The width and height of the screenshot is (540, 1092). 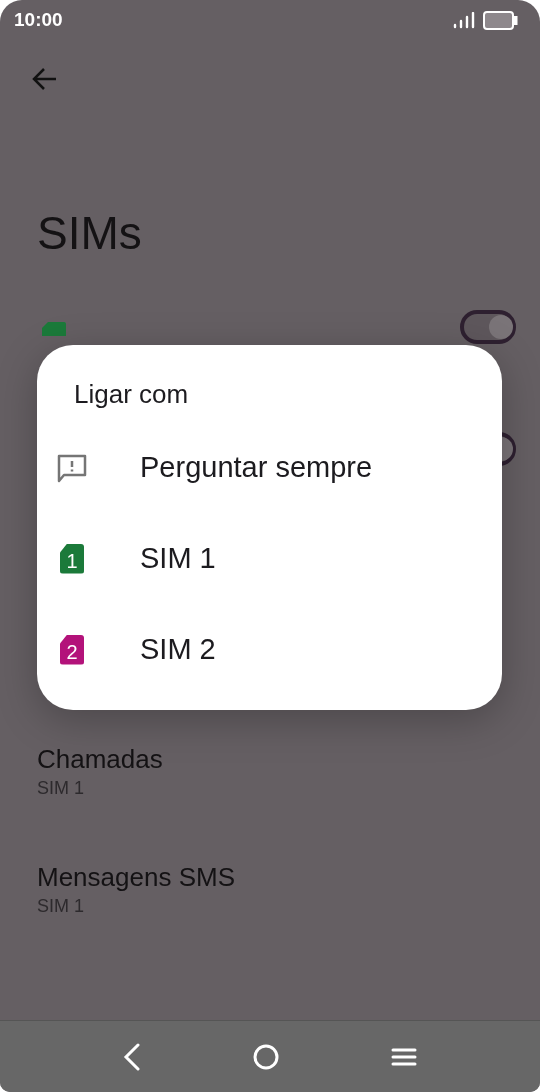 I want to click on status-time: 10:00, so click(x=38, y=19).